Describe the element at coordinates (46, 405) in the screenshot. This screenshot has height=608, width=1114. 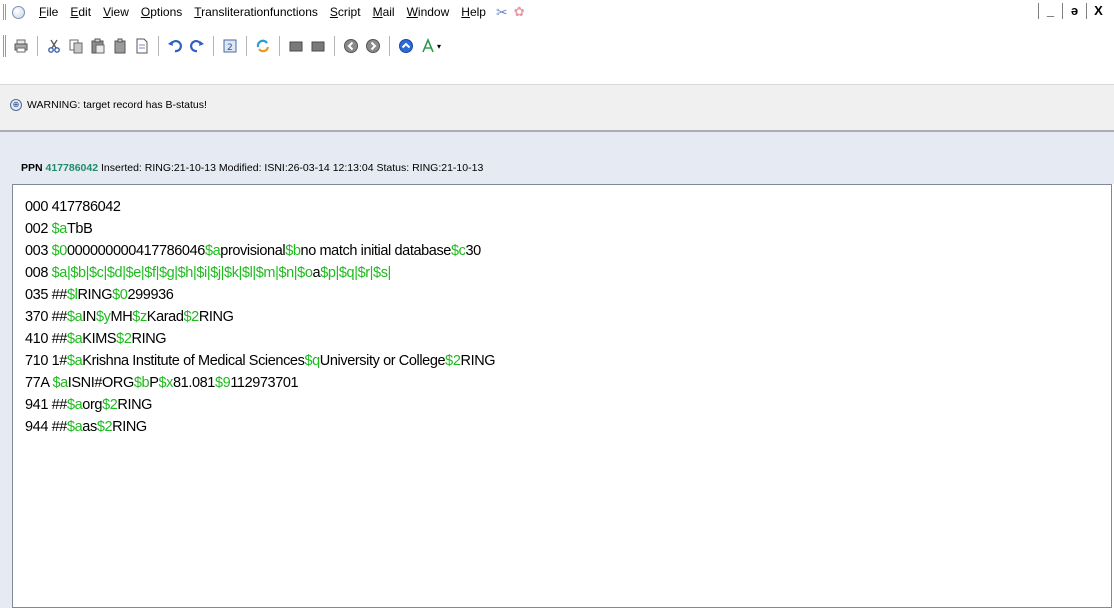
I see `field-text: 941 ##` at that location.